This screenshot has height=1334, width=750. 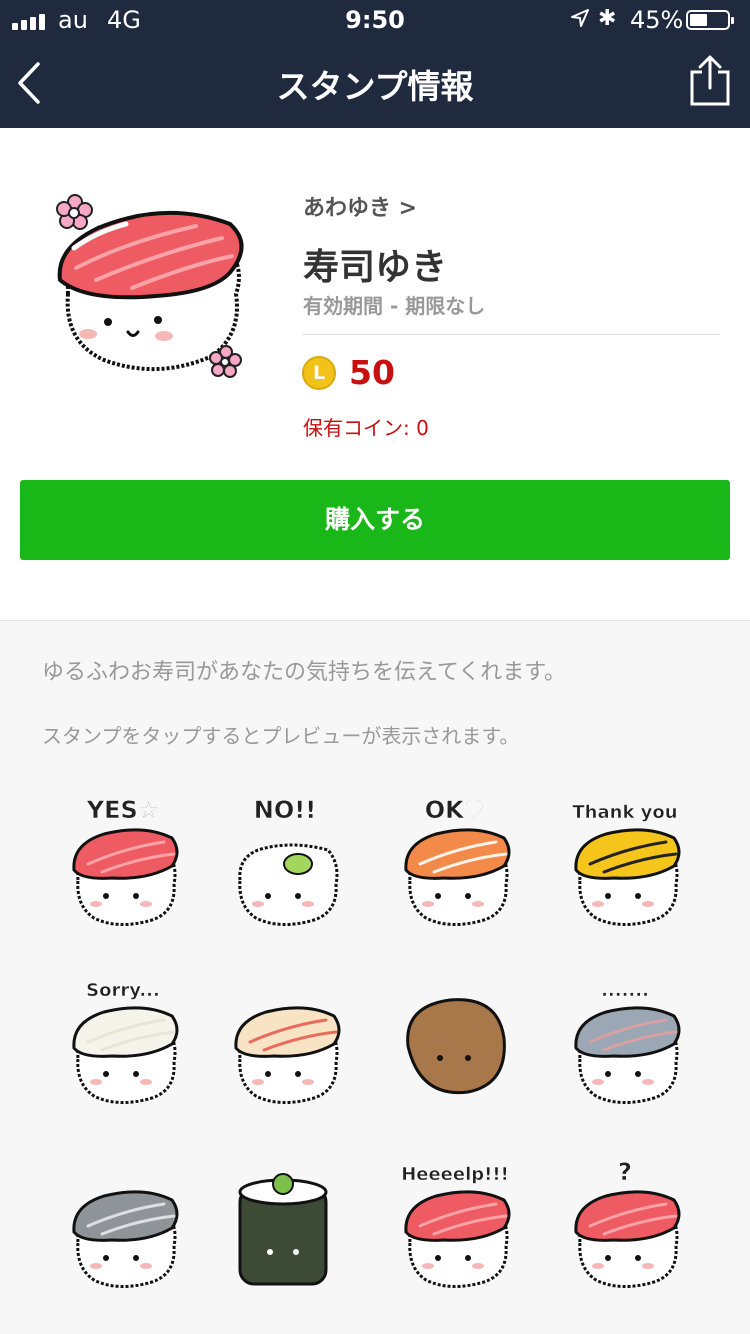 What do you see at coordinates (627, 1223) in the screenshot?
I see `sticker-image: ?` at bounding box center [627, 1223].